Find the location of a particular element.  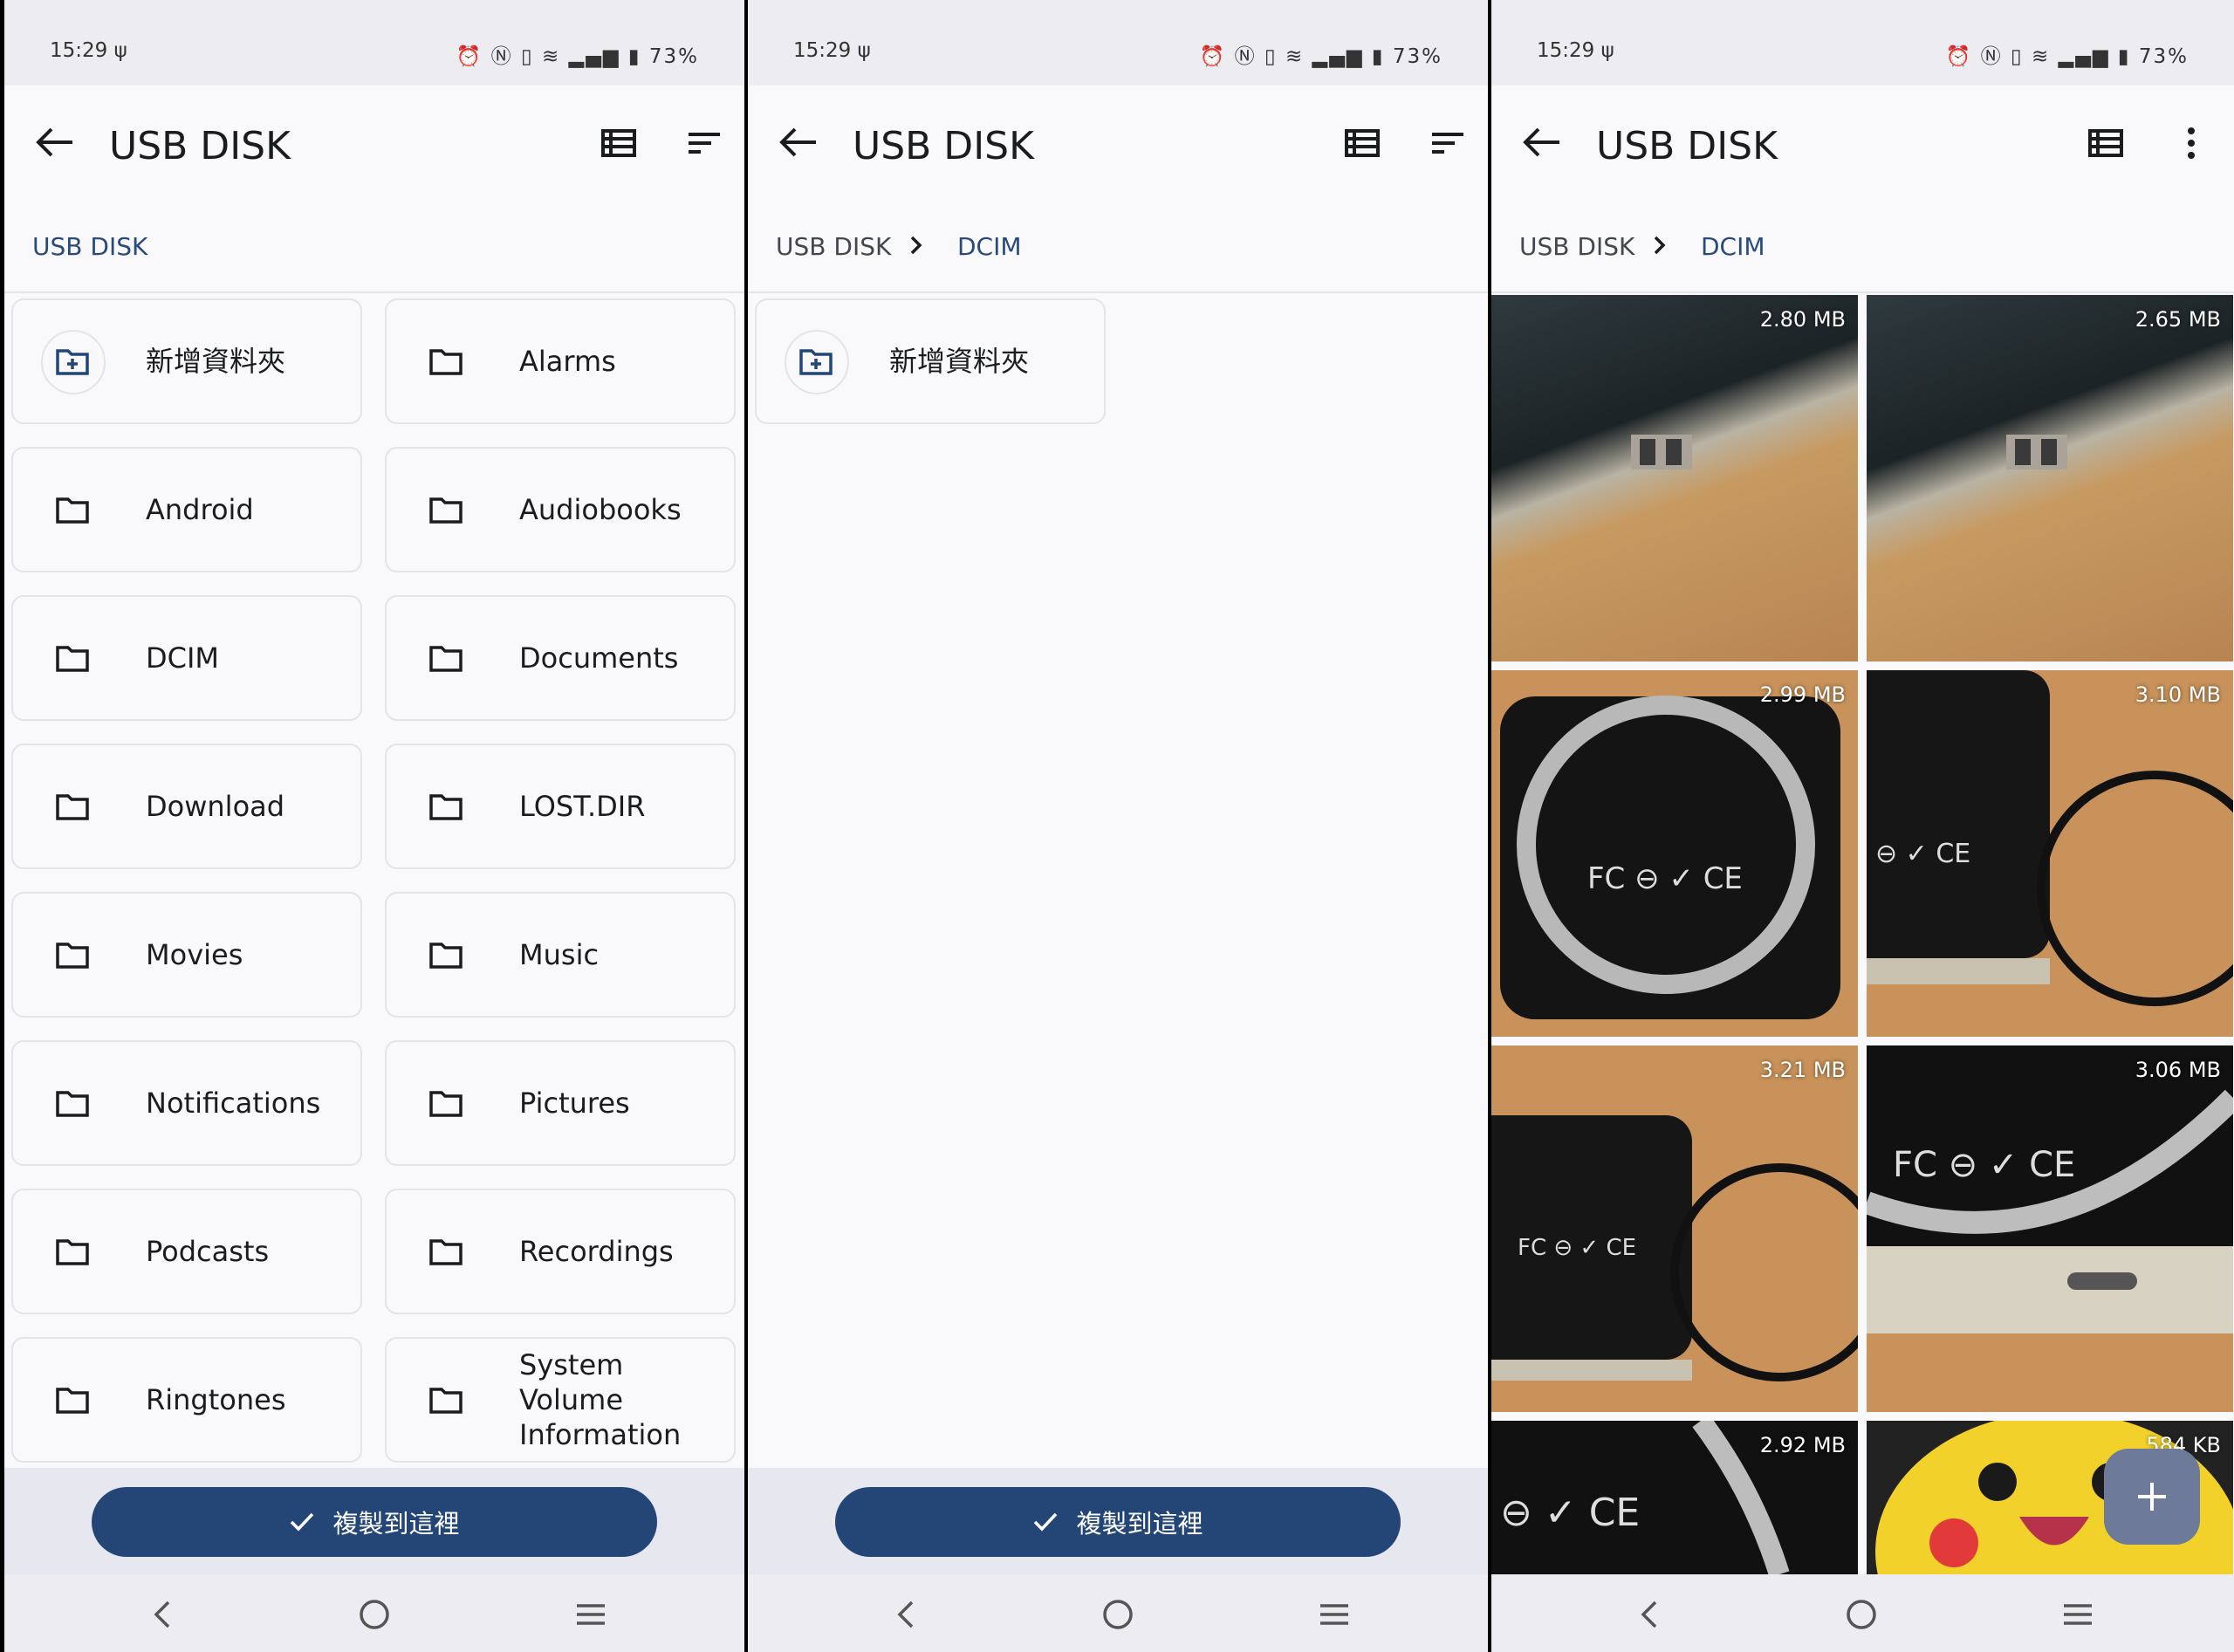

status-icons: ⏰ Ⓝ ▯ ≋ ▂▄▆ ▮ 73% is located at coordinates (2067, 57).